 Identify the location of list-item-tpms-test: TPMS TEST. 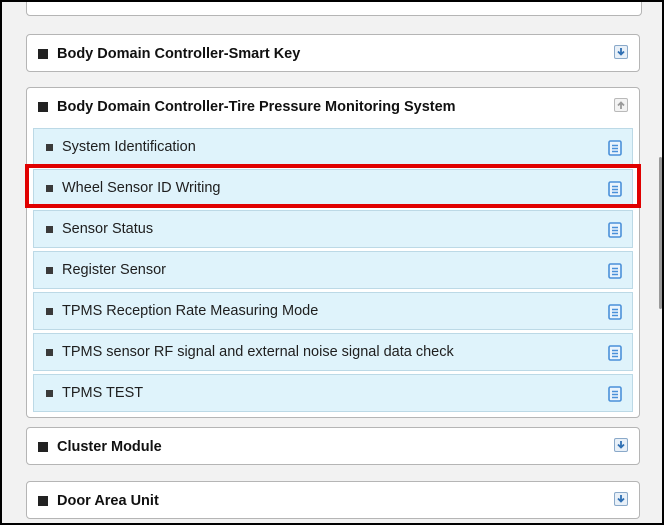
(333, 393).